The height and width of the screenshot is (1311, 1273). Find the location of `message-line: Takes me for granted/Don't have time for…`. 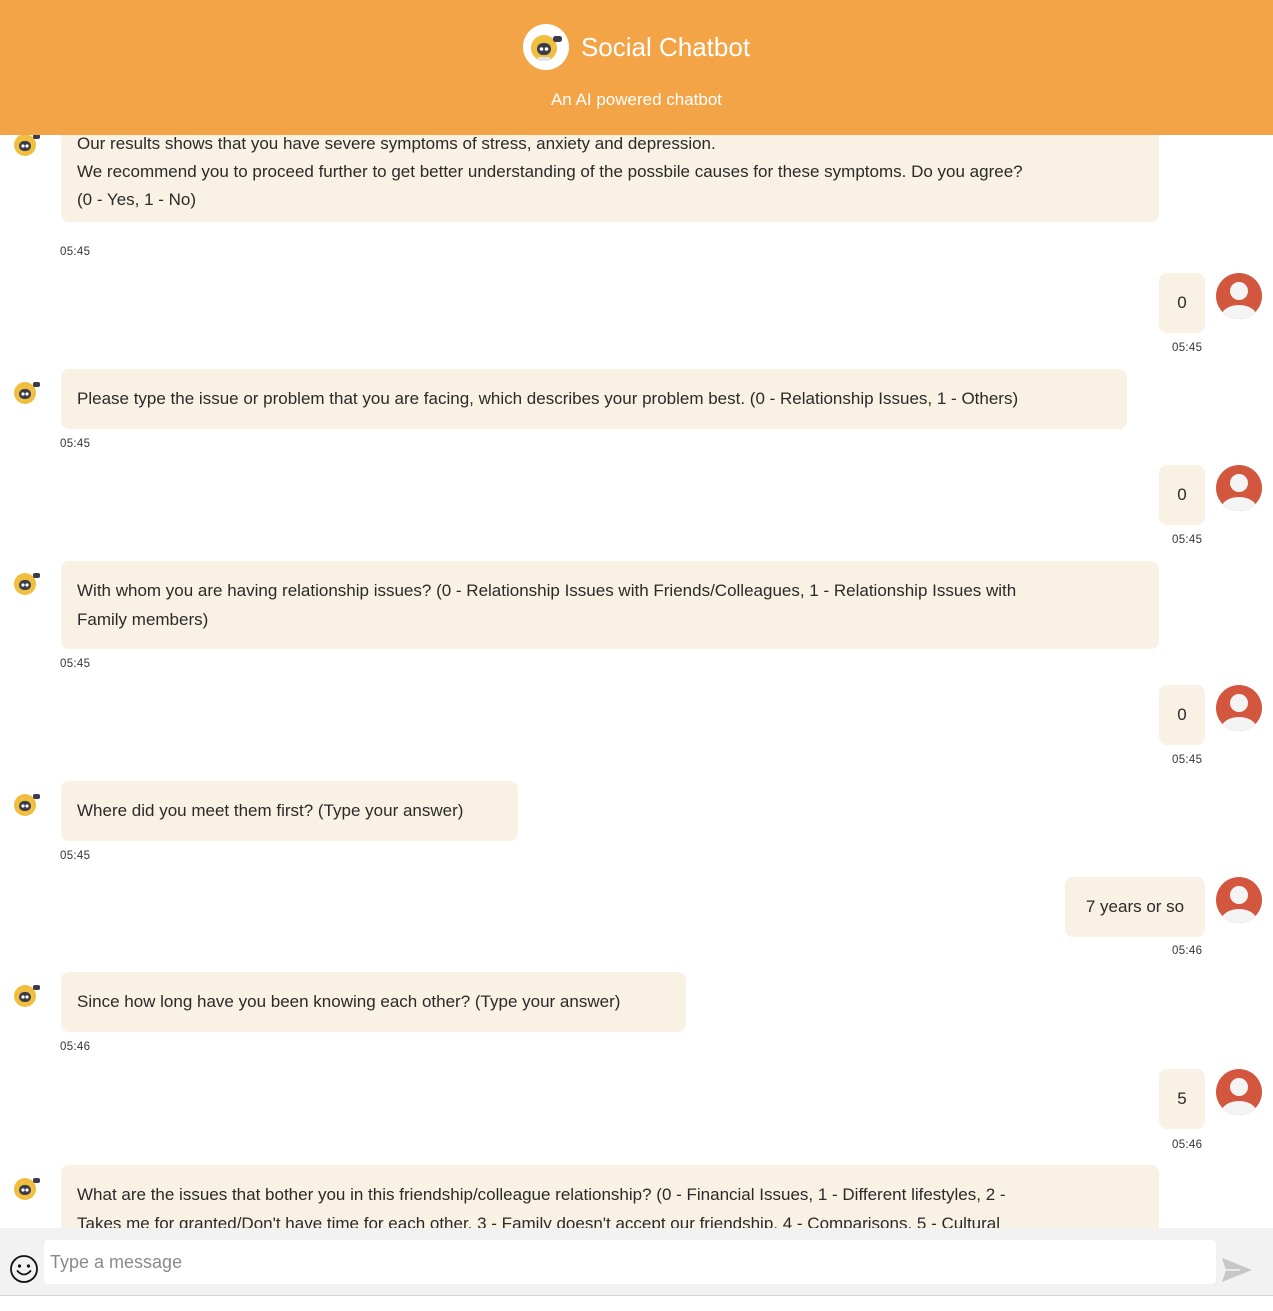

message-line: Takes me for granted/Don't have time for… is located at coordinates (539, 1221).